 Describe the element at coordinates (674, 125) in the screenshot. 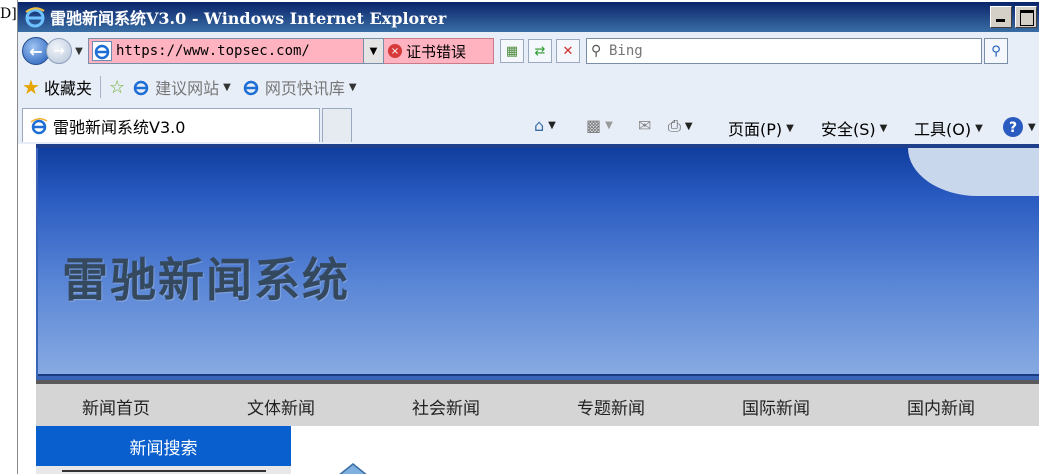

I see `printer-icon: ⎙` at that location.